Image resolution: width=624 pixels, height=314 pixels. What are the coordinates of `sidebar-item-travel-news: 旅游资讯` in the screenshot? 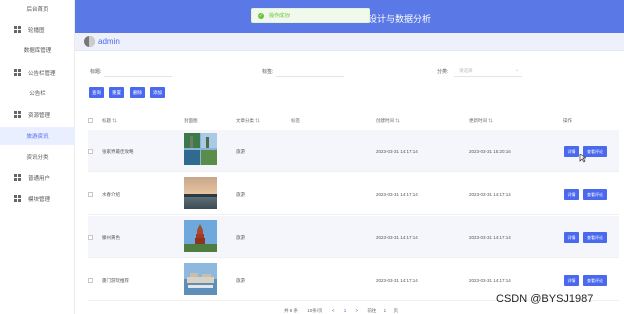 It's located at (37, 136).